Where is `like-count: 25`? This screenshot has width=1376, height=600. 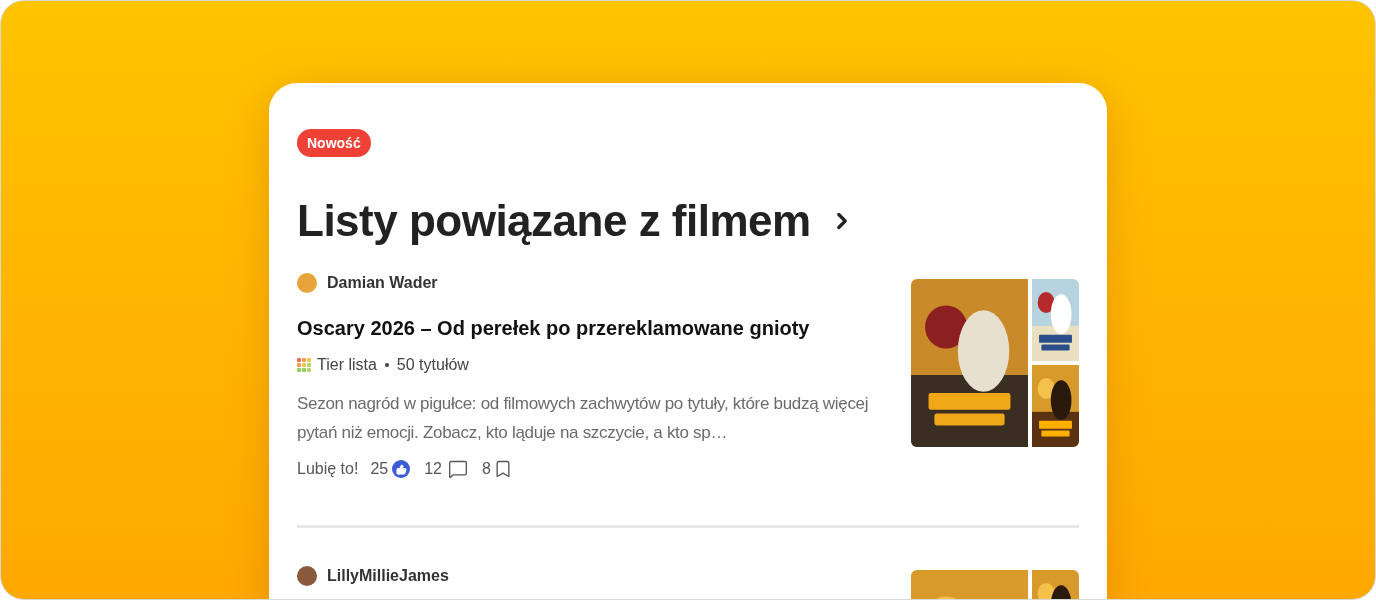 like-count: 25 is located at coordinates (379, 469).